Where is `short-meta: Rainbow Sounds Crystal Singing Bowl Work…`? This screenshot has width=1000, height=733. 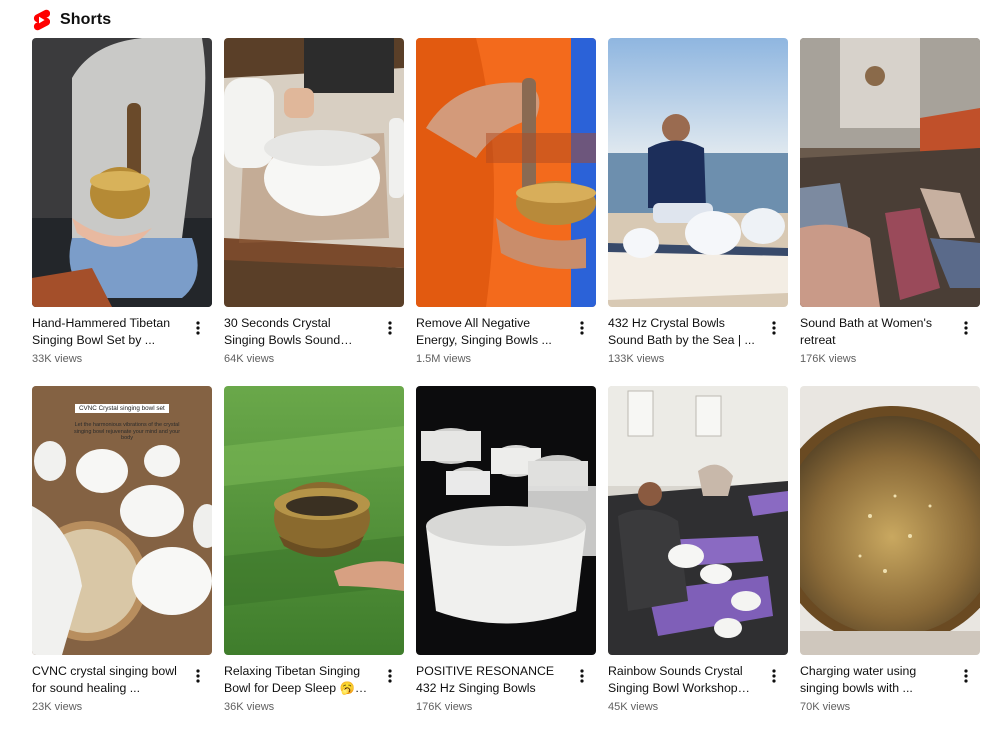 short-meta: Rainbow Sounds Crystal Singing Bowl Work… is located at coordinates (698, 689).